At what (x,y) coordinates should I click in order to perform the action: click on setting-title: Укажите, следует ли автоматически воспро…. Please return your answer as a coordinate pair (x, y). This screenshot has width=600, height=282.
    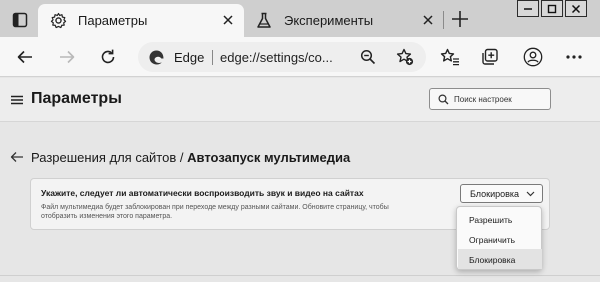
    Looking at the image, I should click on (202, 193).